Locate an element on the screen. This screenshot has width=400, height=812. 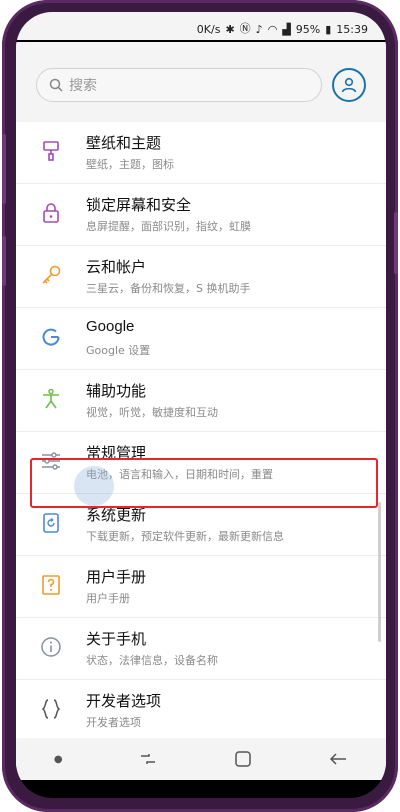
wifi-icon: ◠ is located at coordinates (272, 29).